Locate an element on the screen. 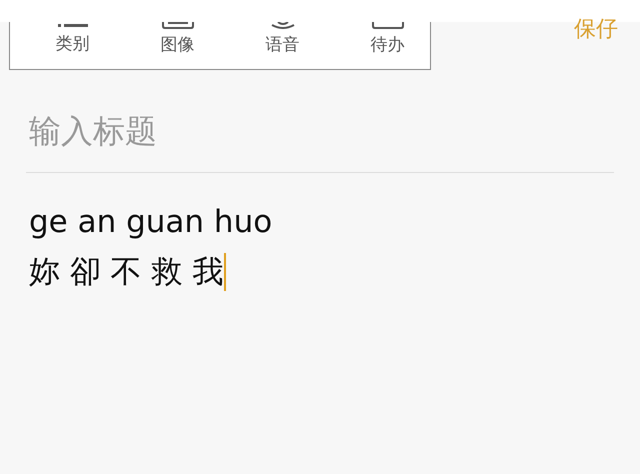 The width and height of the screenshot is (640, 474). list-icon is located at coordinates (73, 25).